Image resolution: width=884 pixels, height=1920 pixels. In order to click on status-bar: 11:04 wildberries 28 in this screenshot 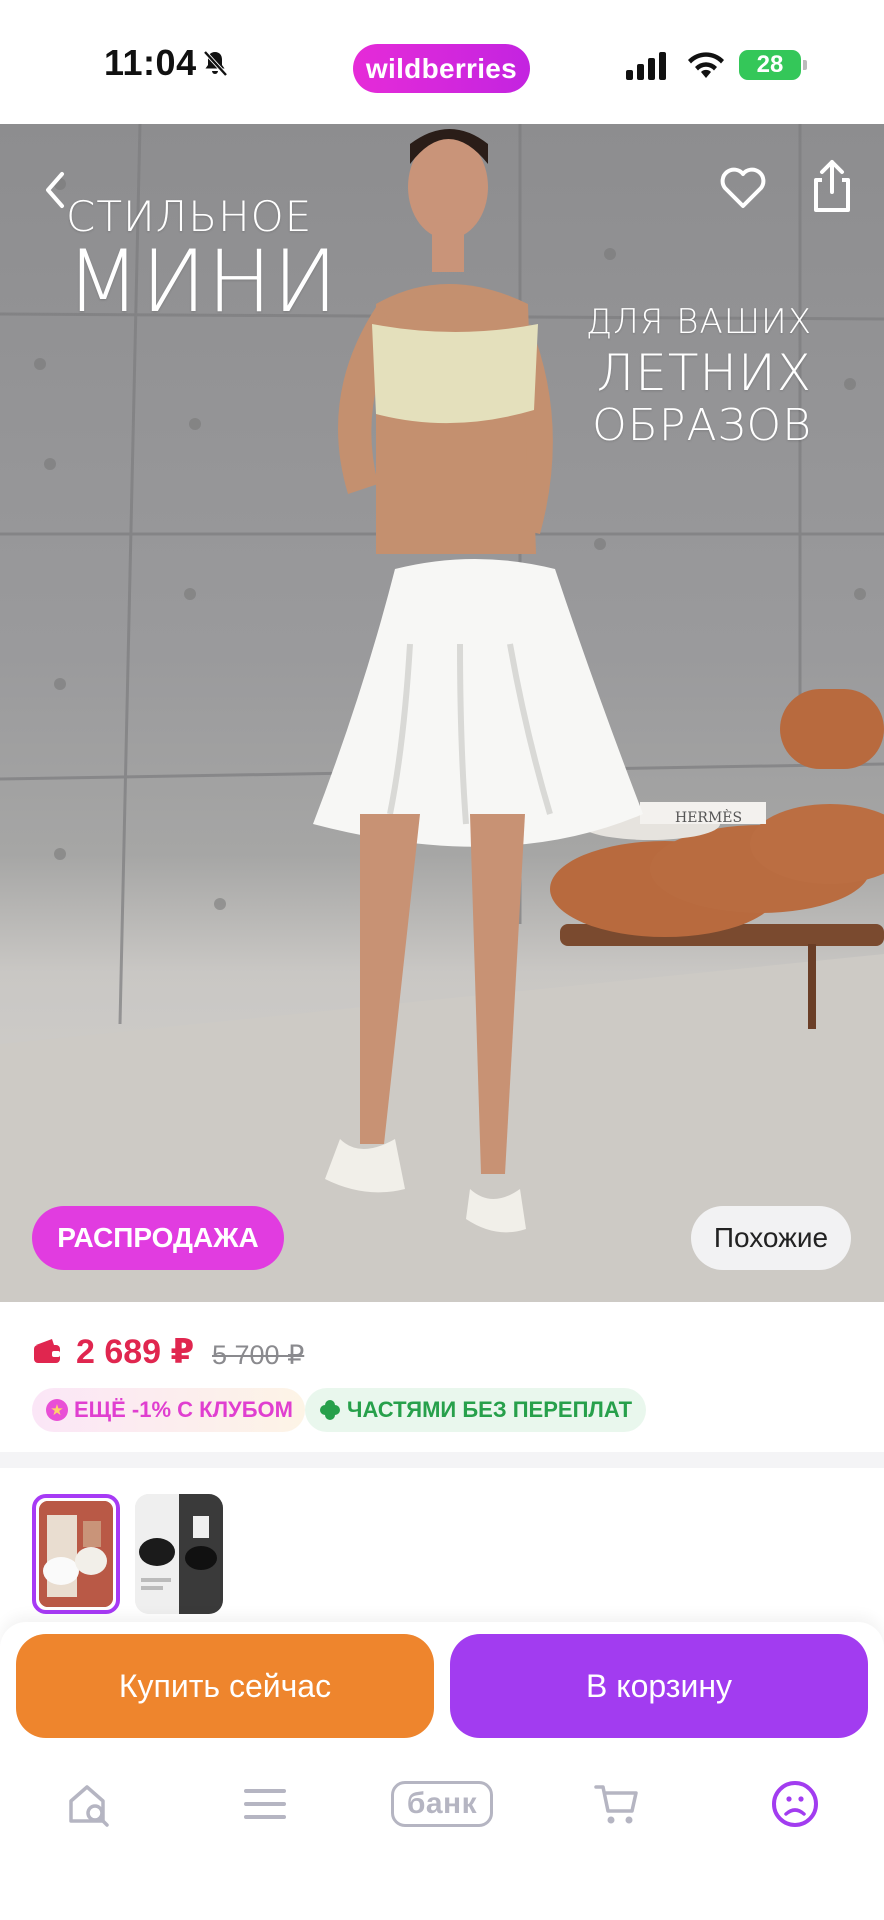, I will do `click(442, 62)`.